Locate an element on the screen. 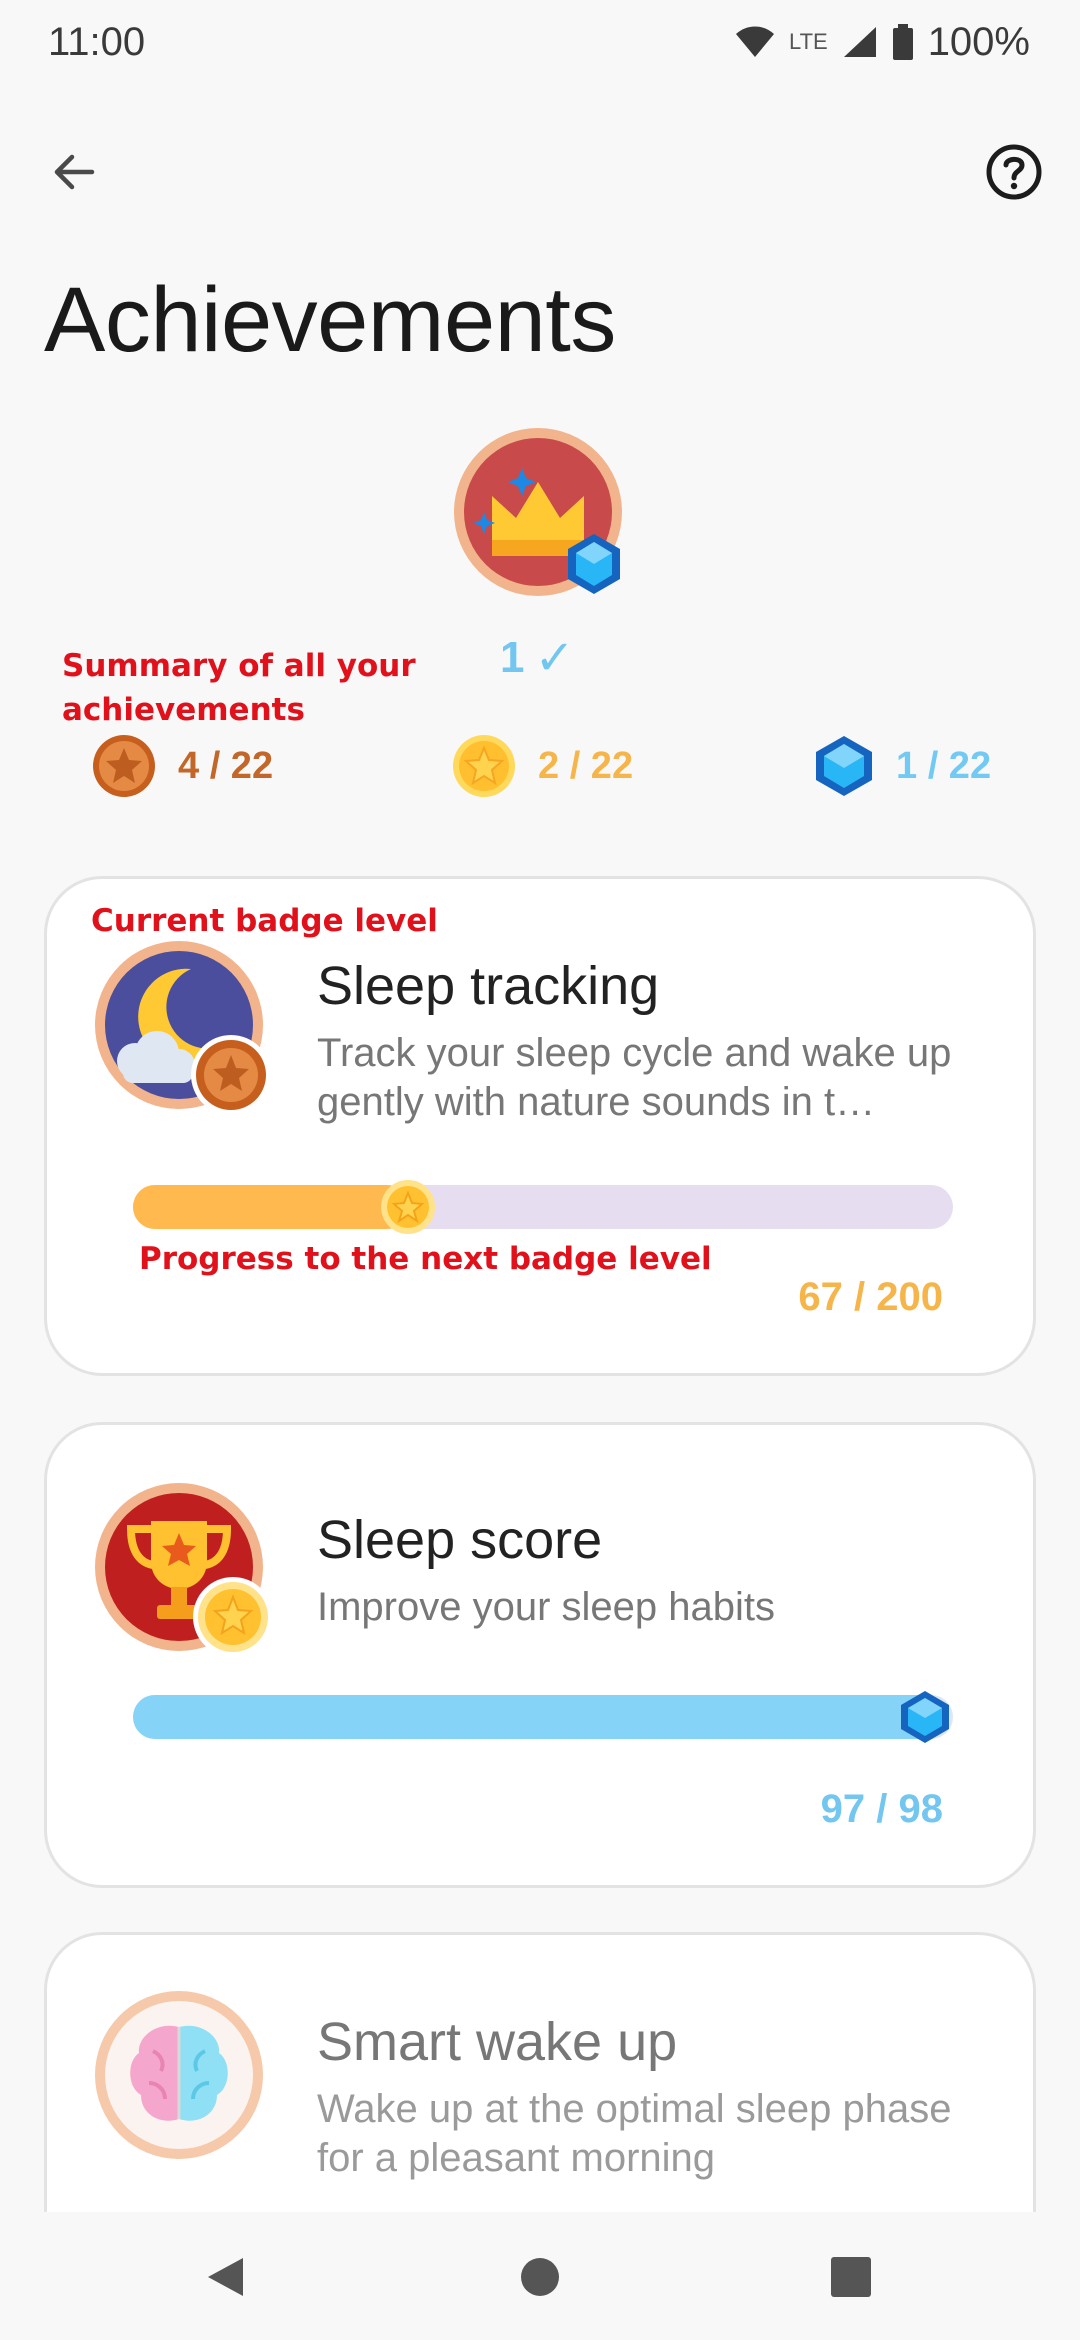 The width and height of the screenshot is (1080, 2340). summary-gold: 2 / 22 is located at coordinates (542, 766).